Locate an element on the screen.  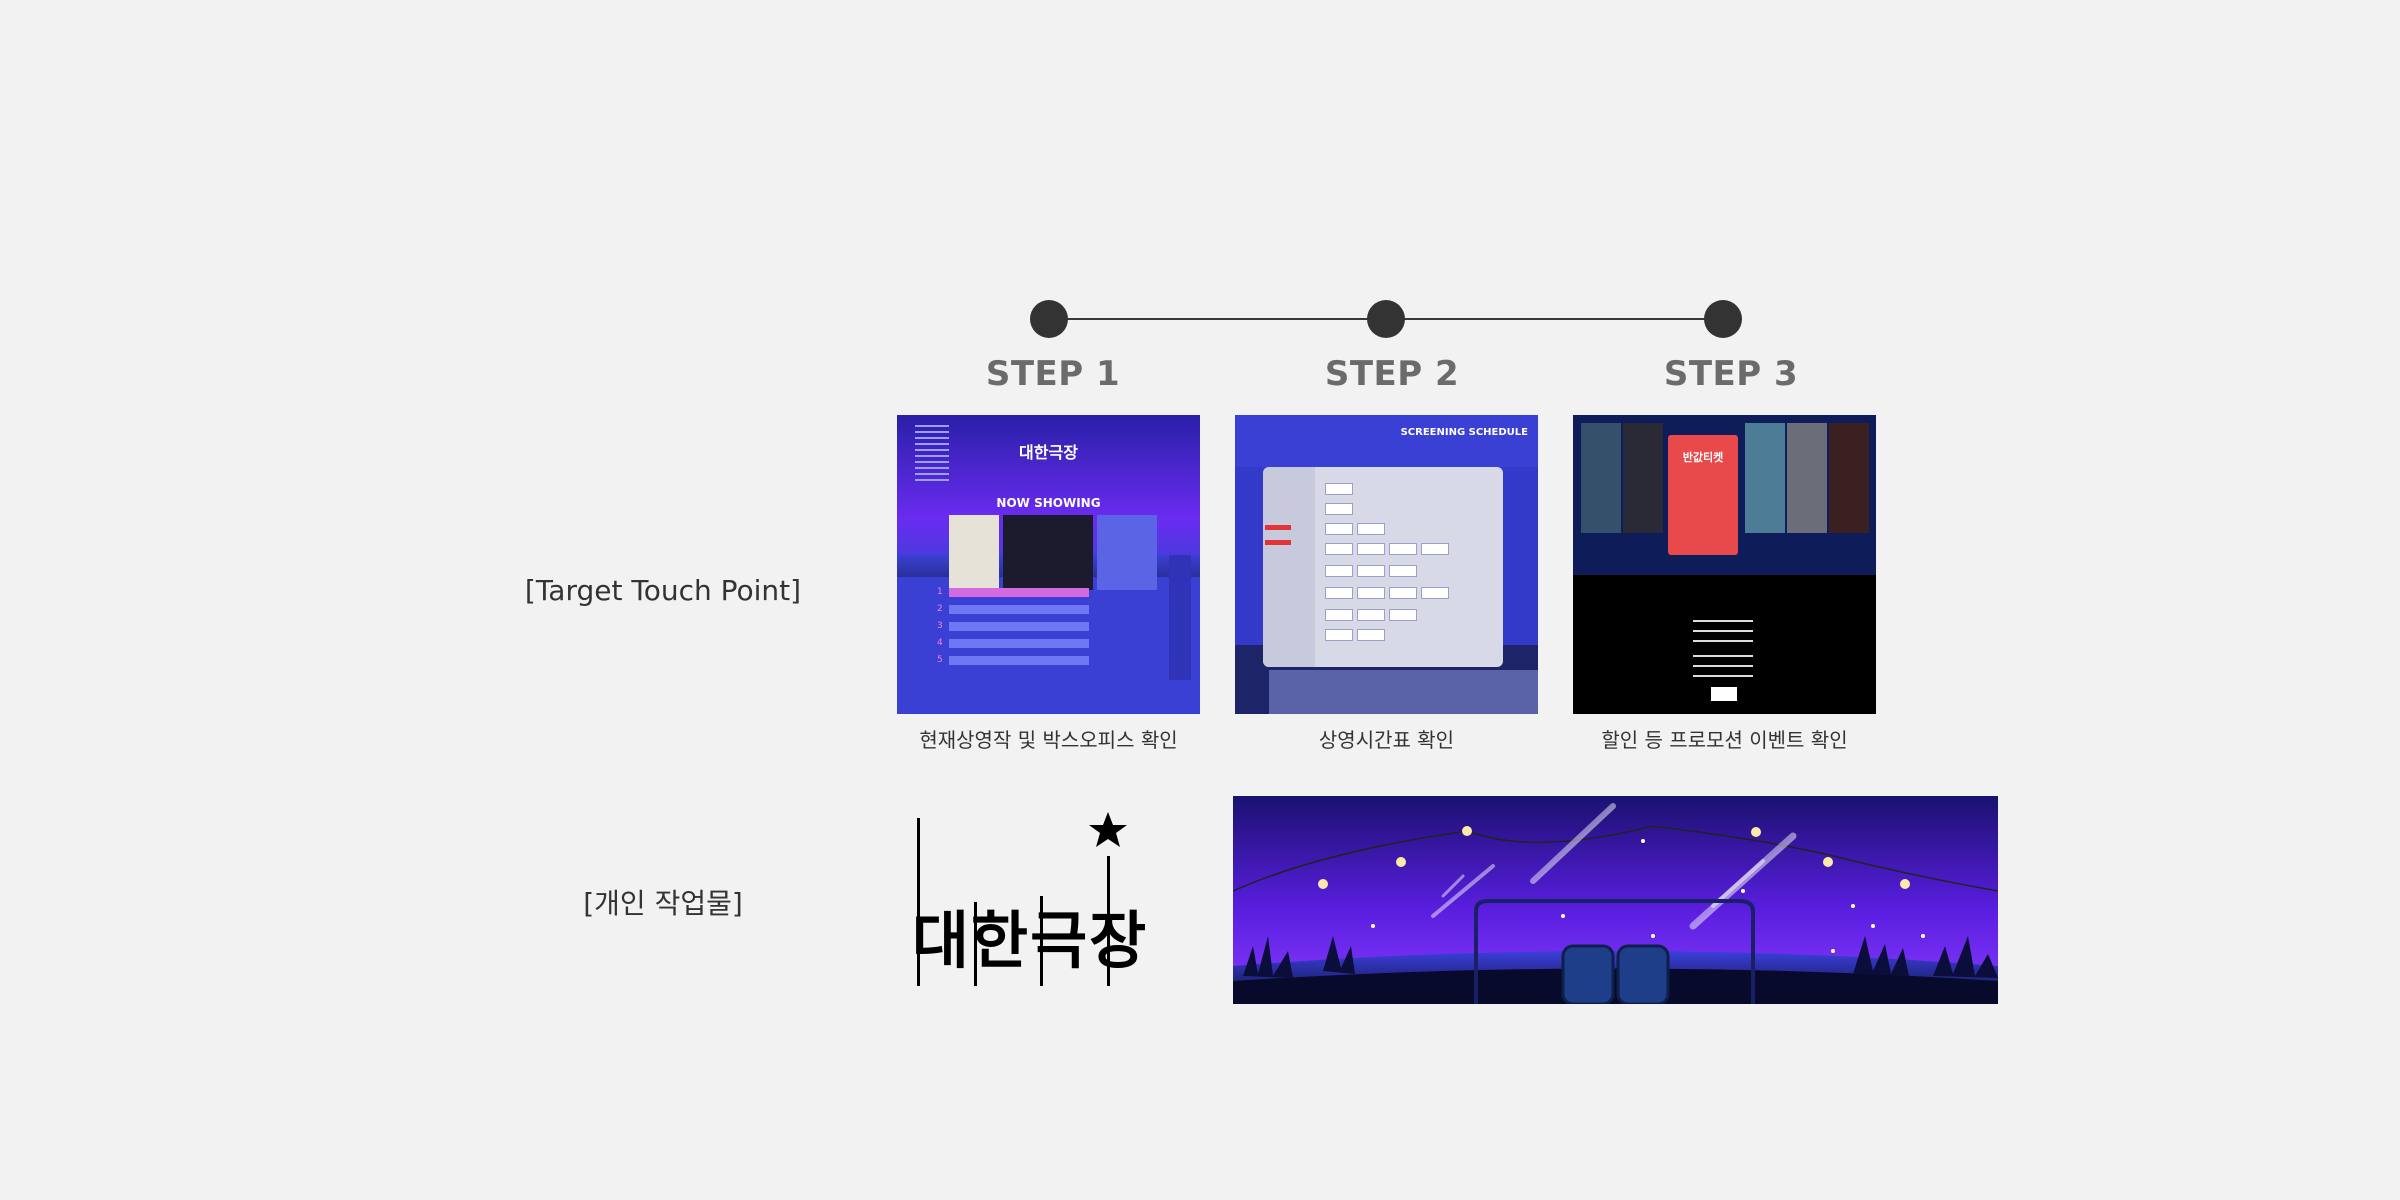
logo-wordmark: 대한극장 is located at coordinates (1030, 940).